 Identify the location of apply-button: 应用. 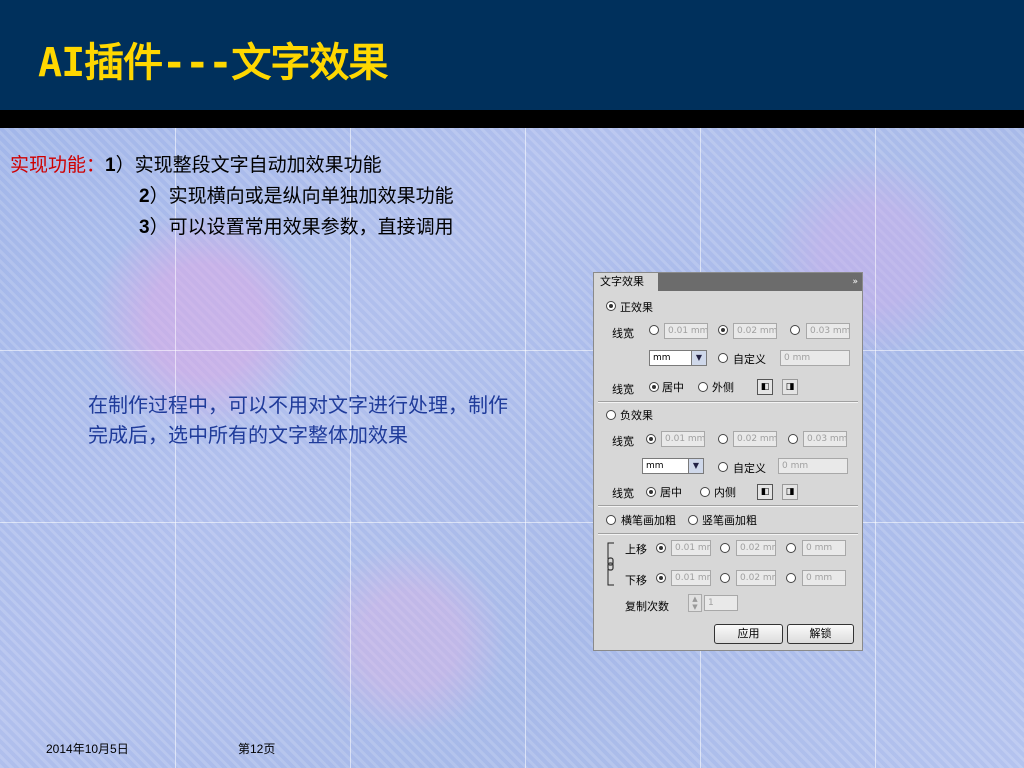
(748, 634).